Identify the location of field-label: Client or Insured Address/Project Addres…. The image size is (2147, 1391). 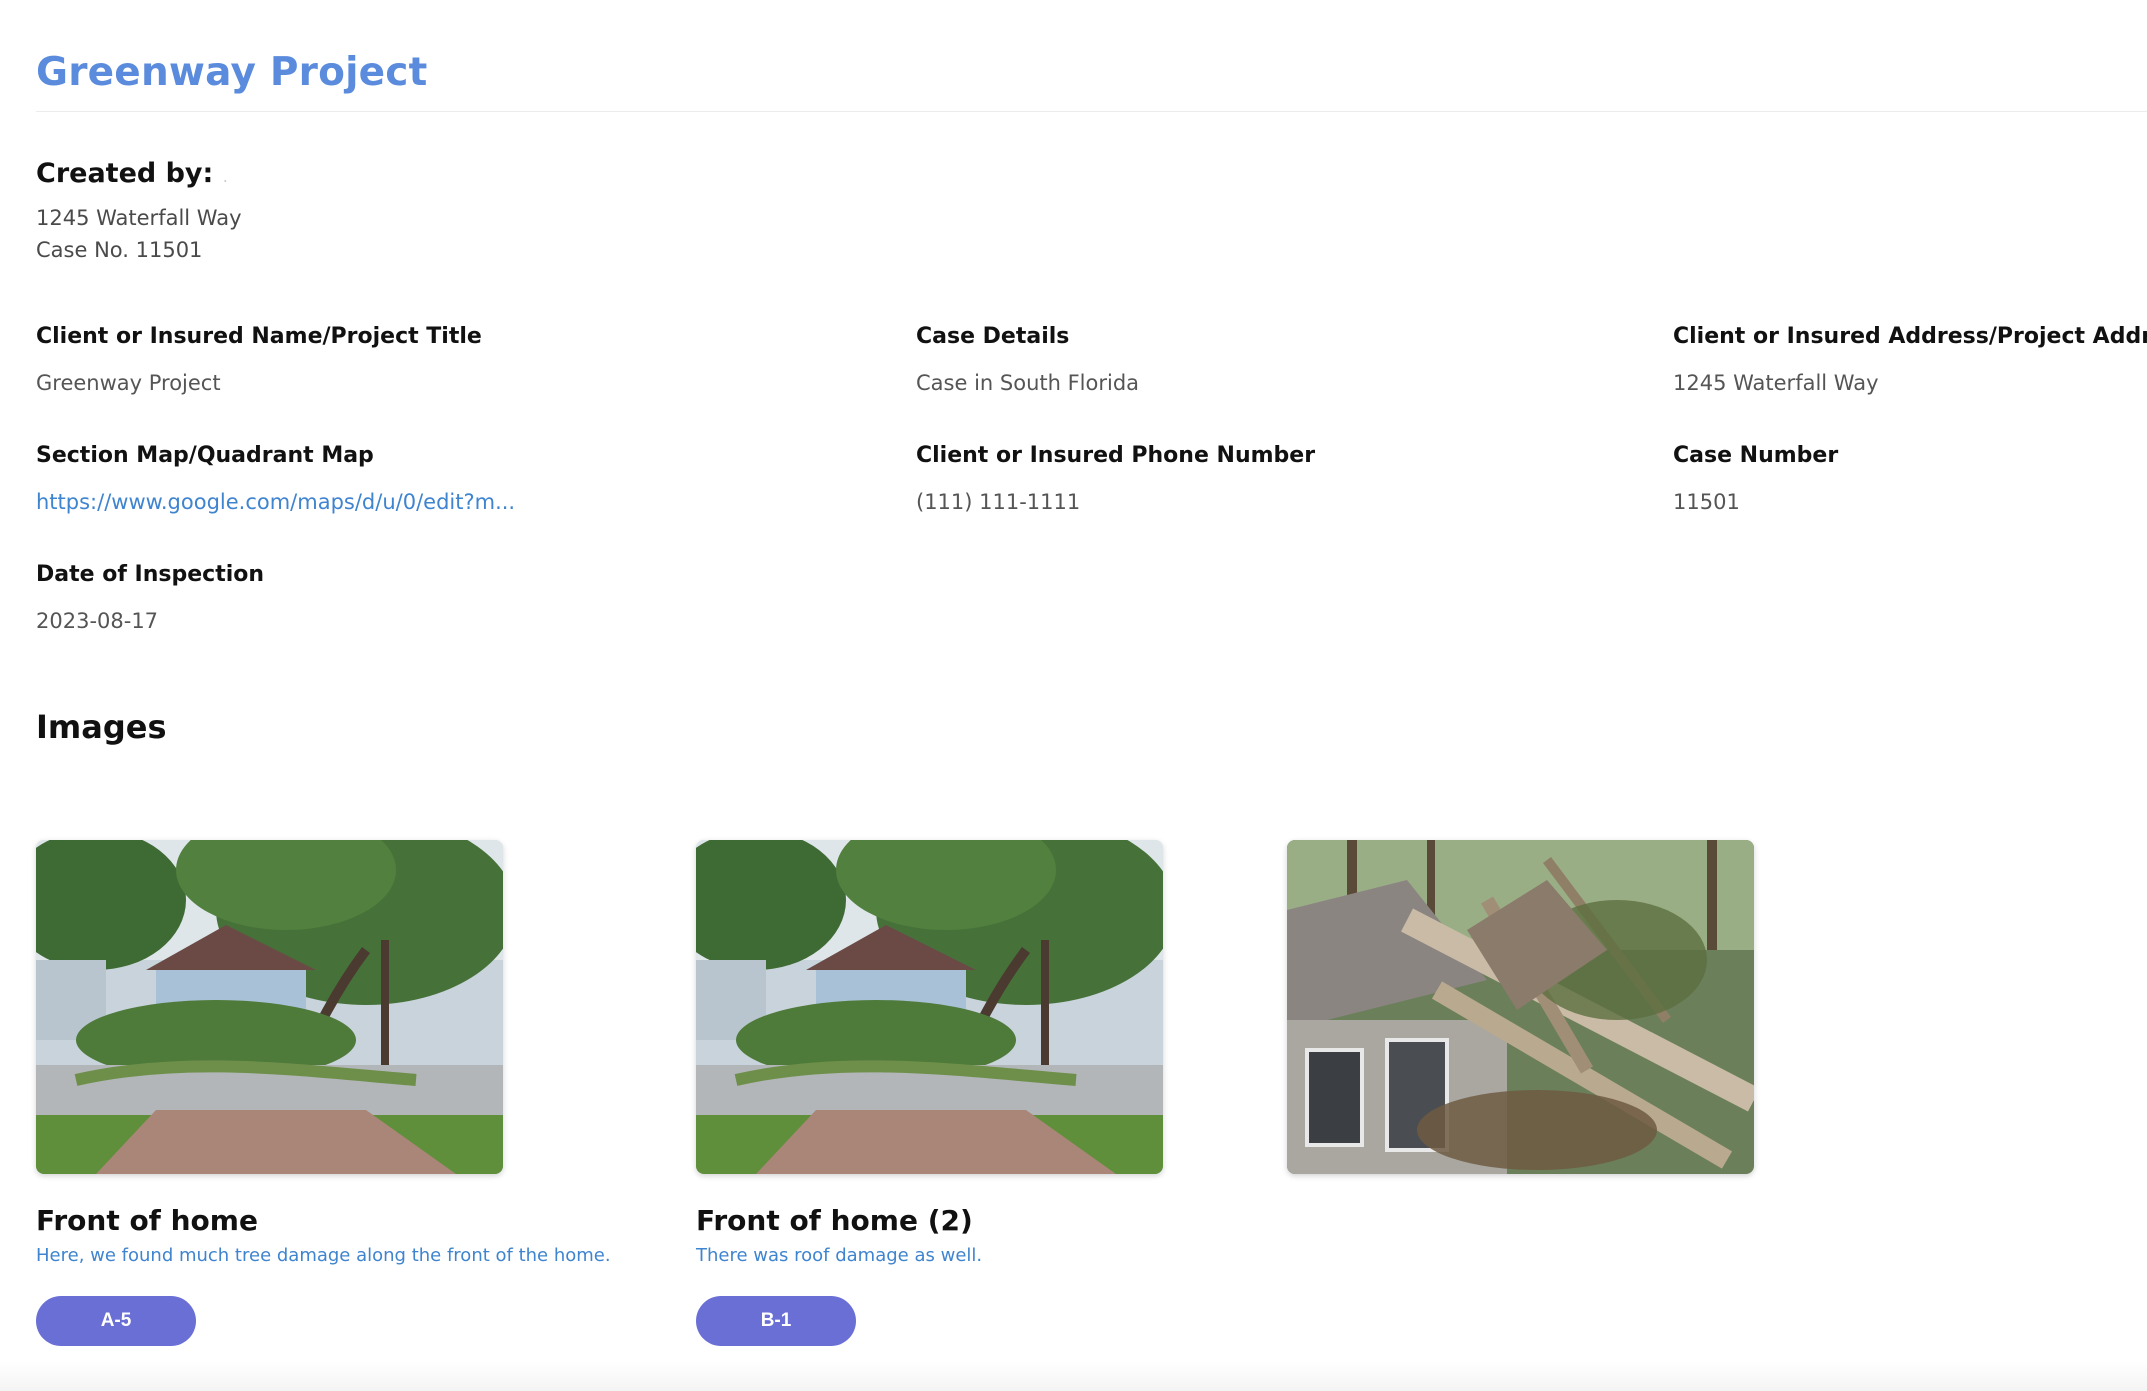
(1910, 336).